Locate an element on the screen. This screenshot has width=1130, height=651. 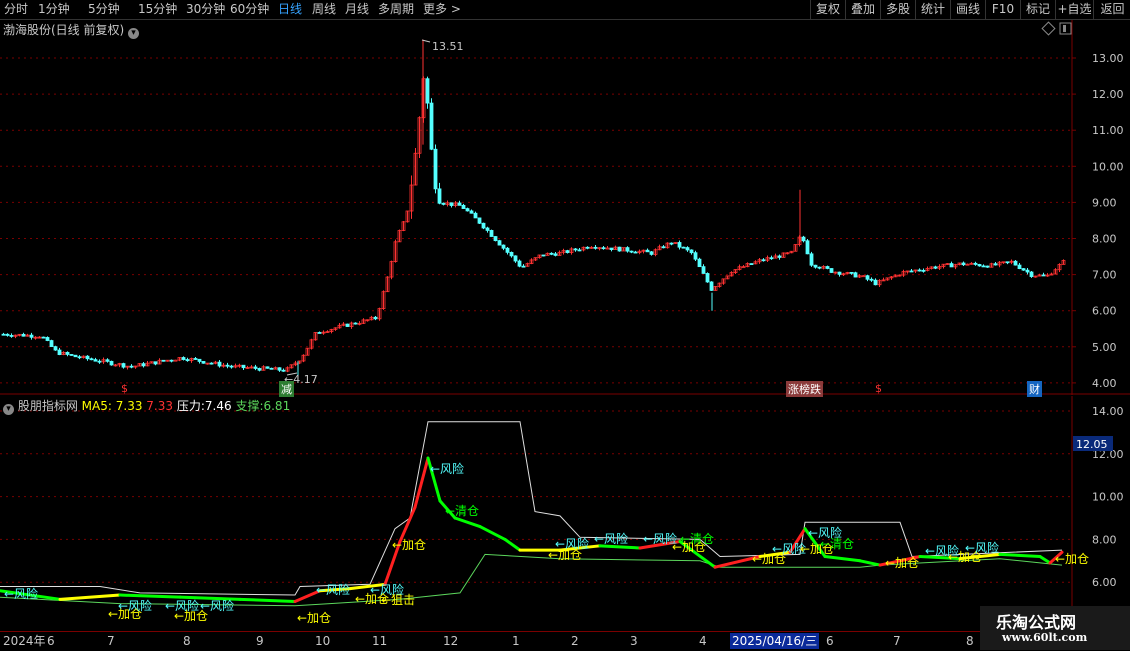
month-label: 10 is located at coordinates (323, 641).